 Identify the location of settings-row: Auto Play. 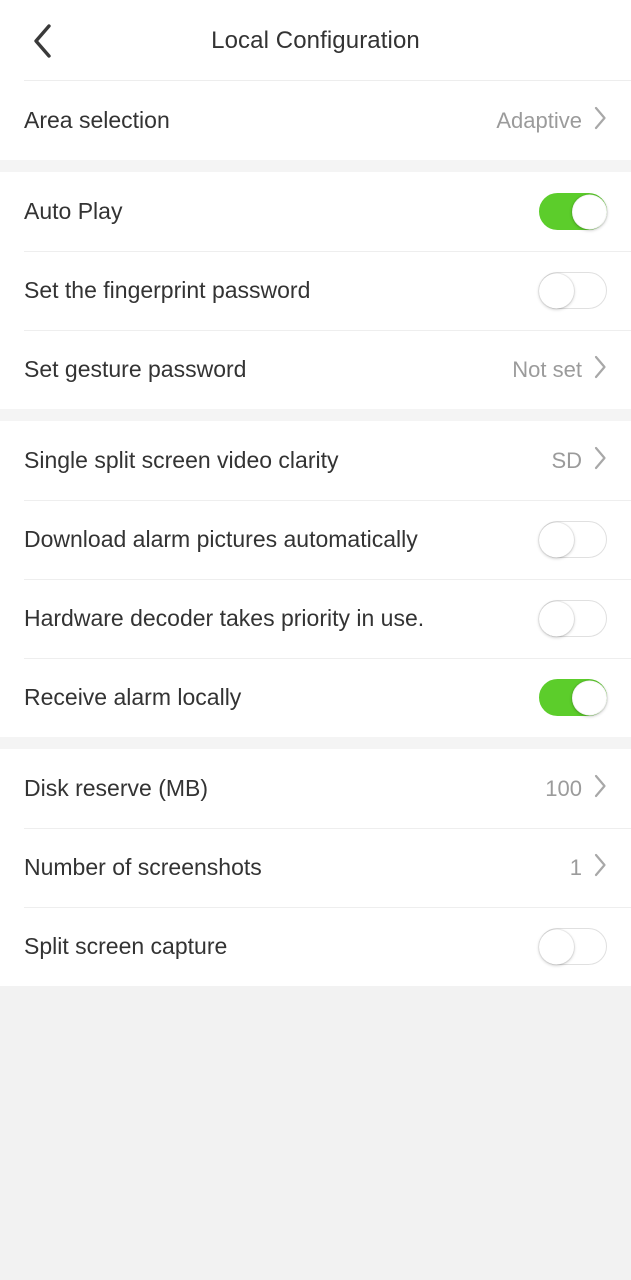
(315, 211).